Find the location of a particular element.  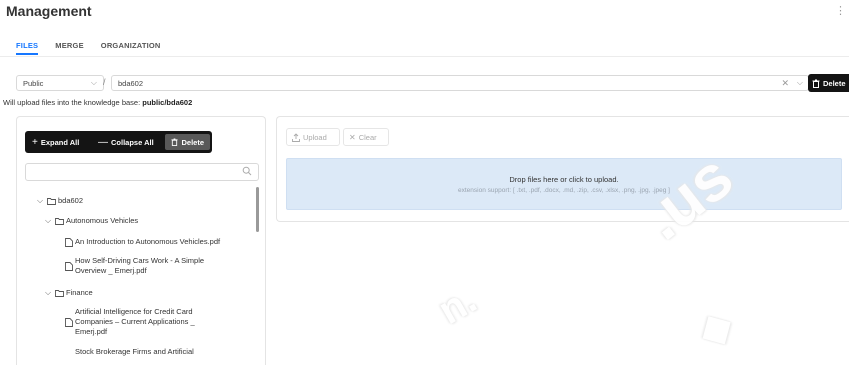

search-icon is located at coordinates (247, 171).